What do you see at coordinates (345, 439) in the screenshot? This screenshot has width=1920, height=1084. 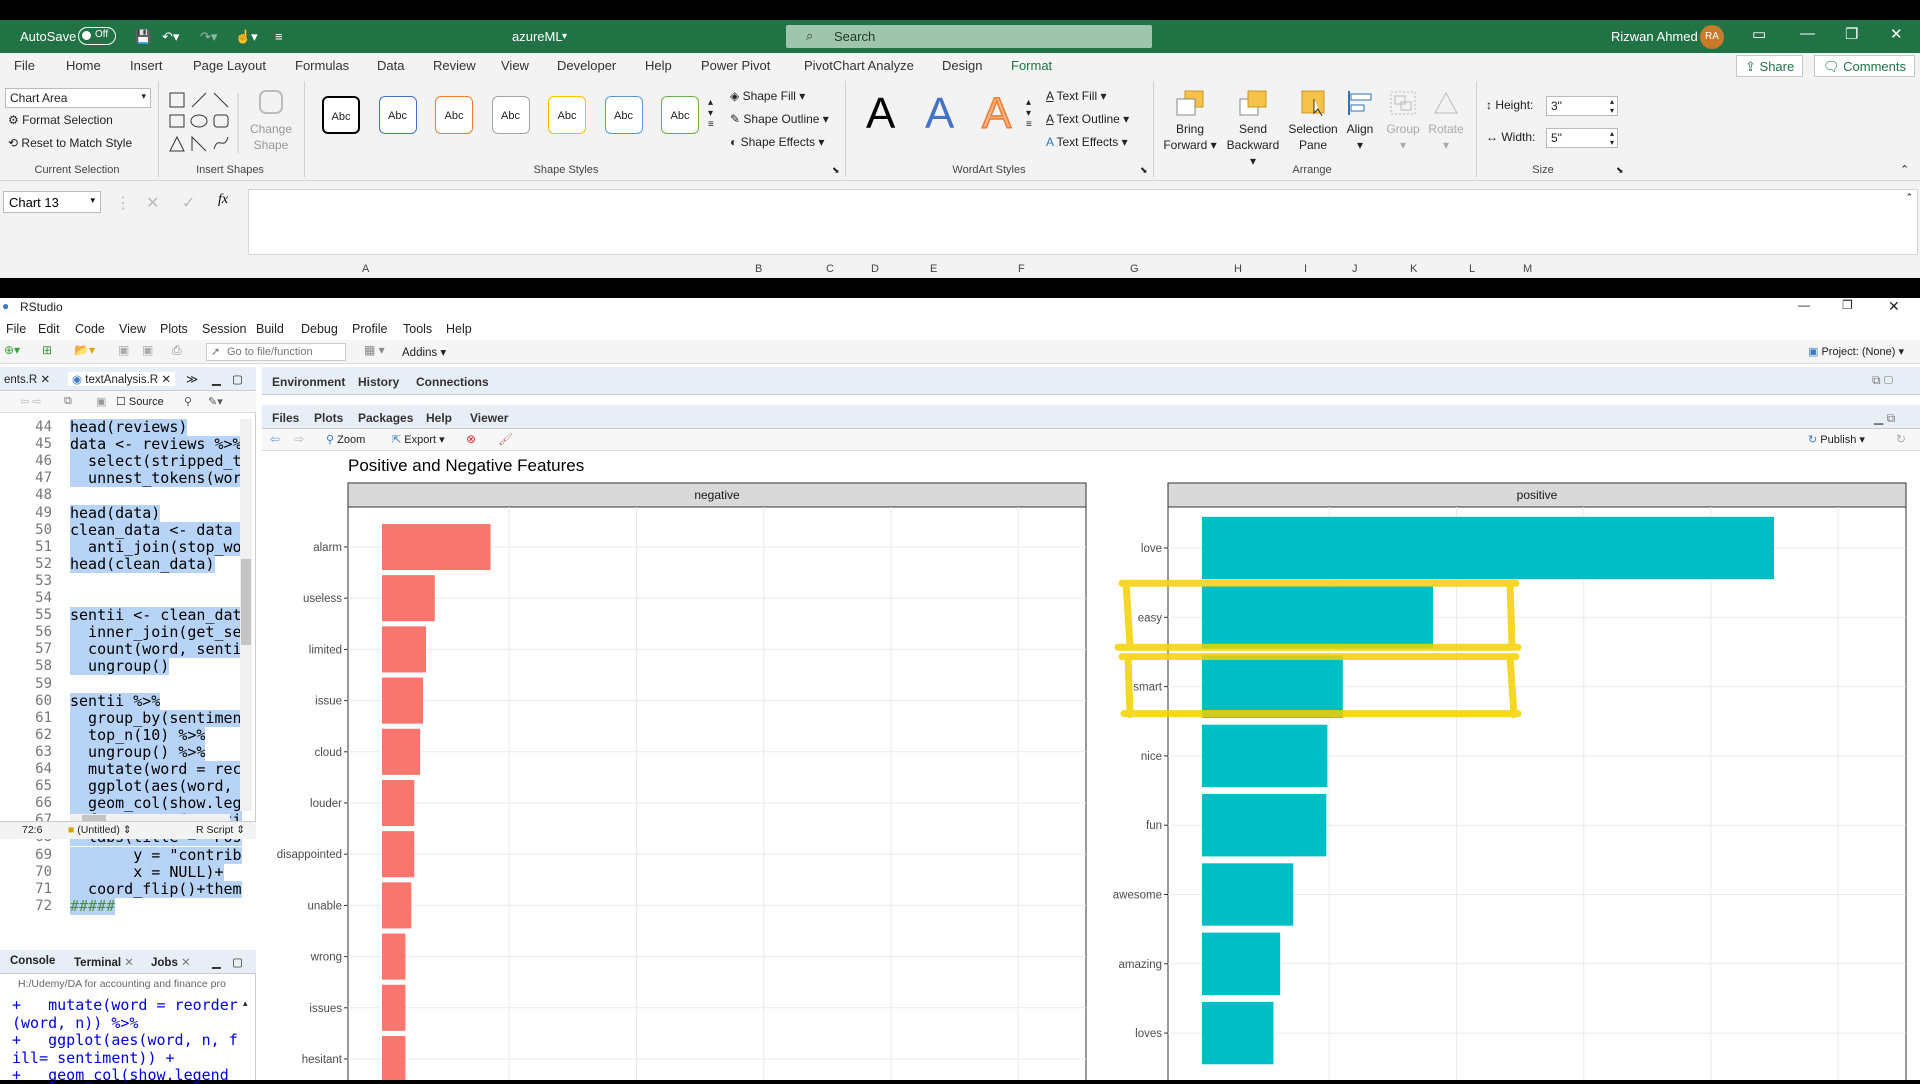 I see `zoom-button: ⚲ Zoom` at bounding box center [345, 439].